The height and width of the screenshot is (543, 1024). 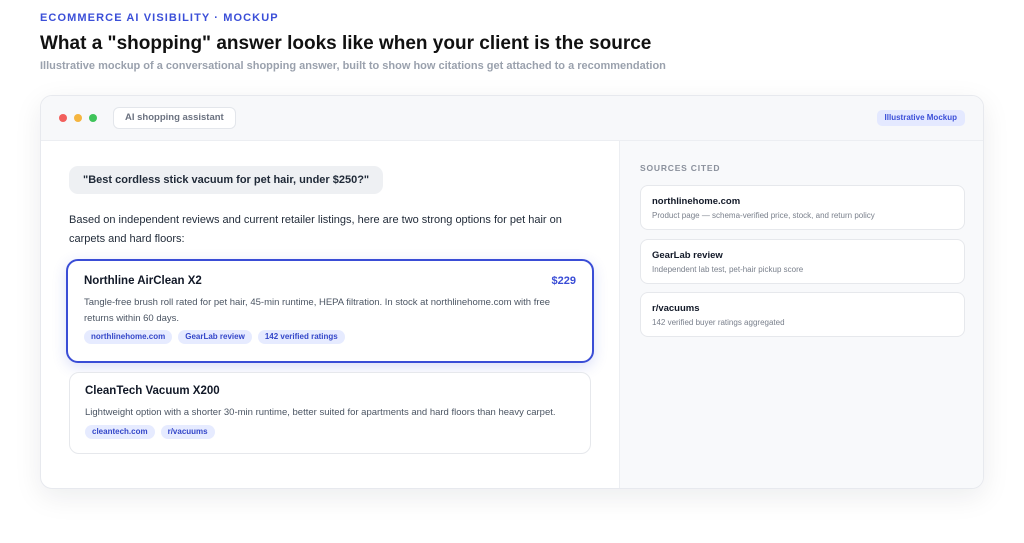 What do you see at coordinates (301, 337) in the screenshot?
I see `citation-tag: 142 verified ratings` at bounding box center [301, 337].